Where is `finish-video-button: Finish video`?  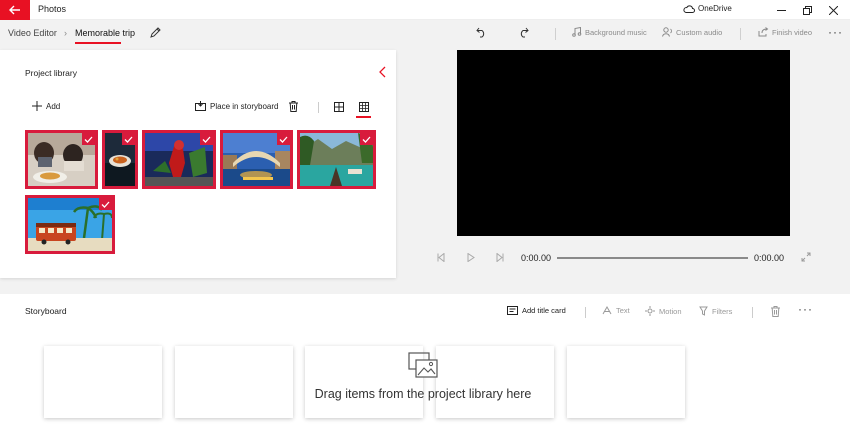
finish-video-button: Finish video is located at coordinates (785, 32).